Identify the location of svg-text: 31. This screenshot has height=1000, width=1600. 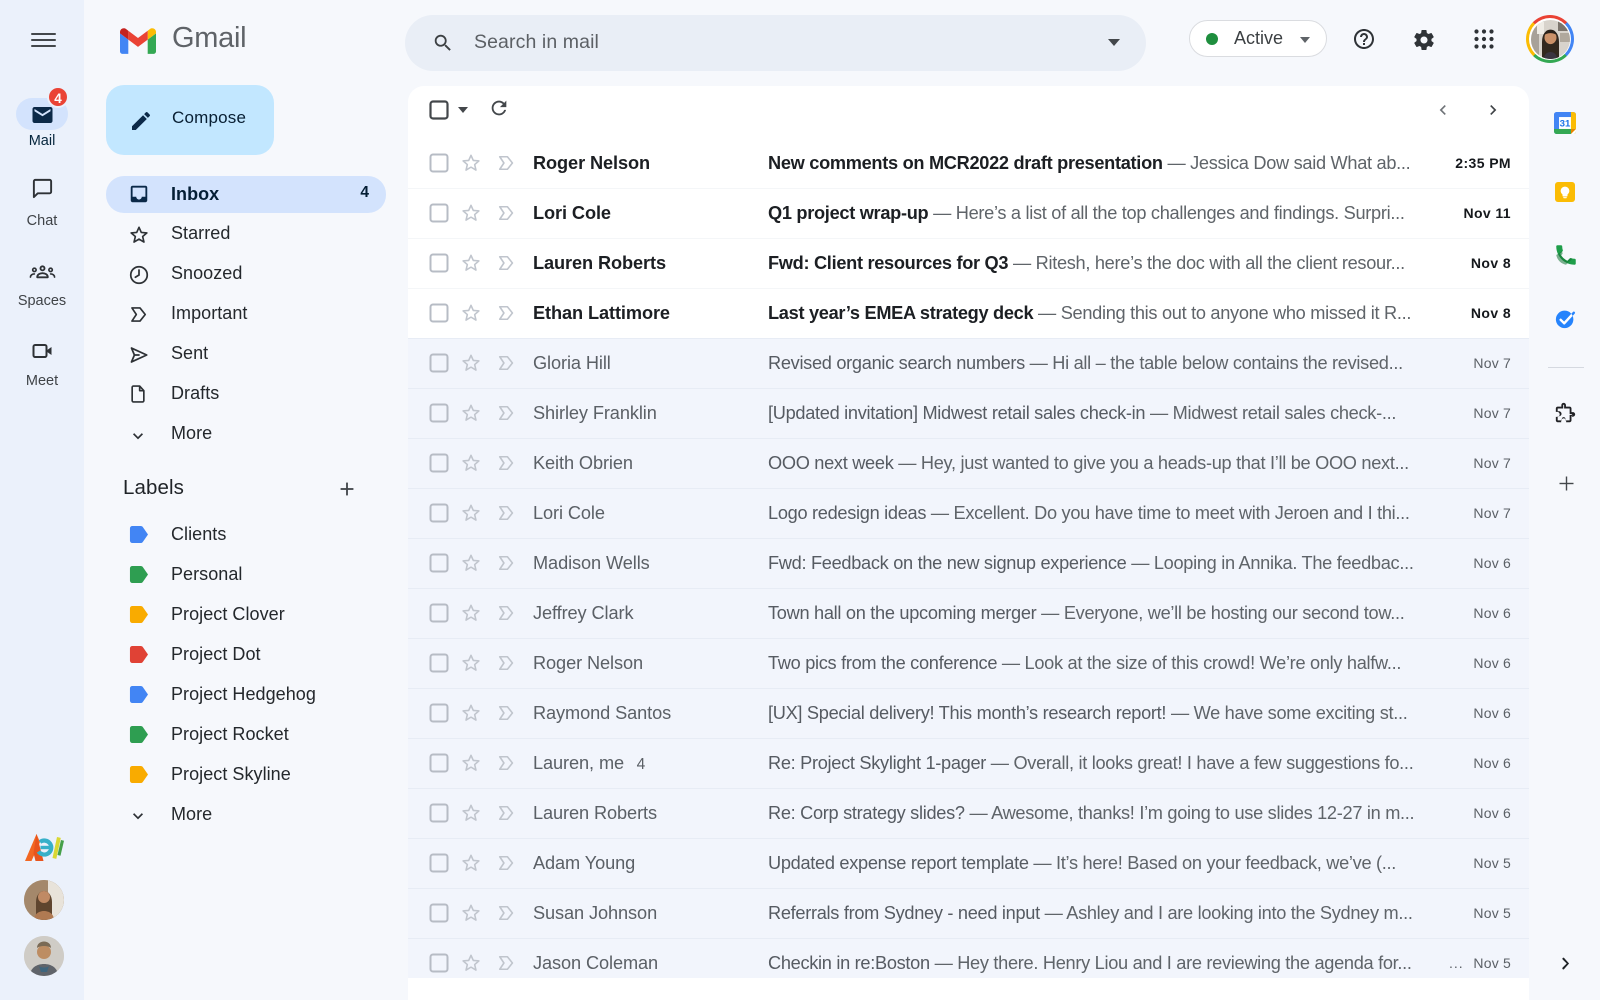
(1565, 124).